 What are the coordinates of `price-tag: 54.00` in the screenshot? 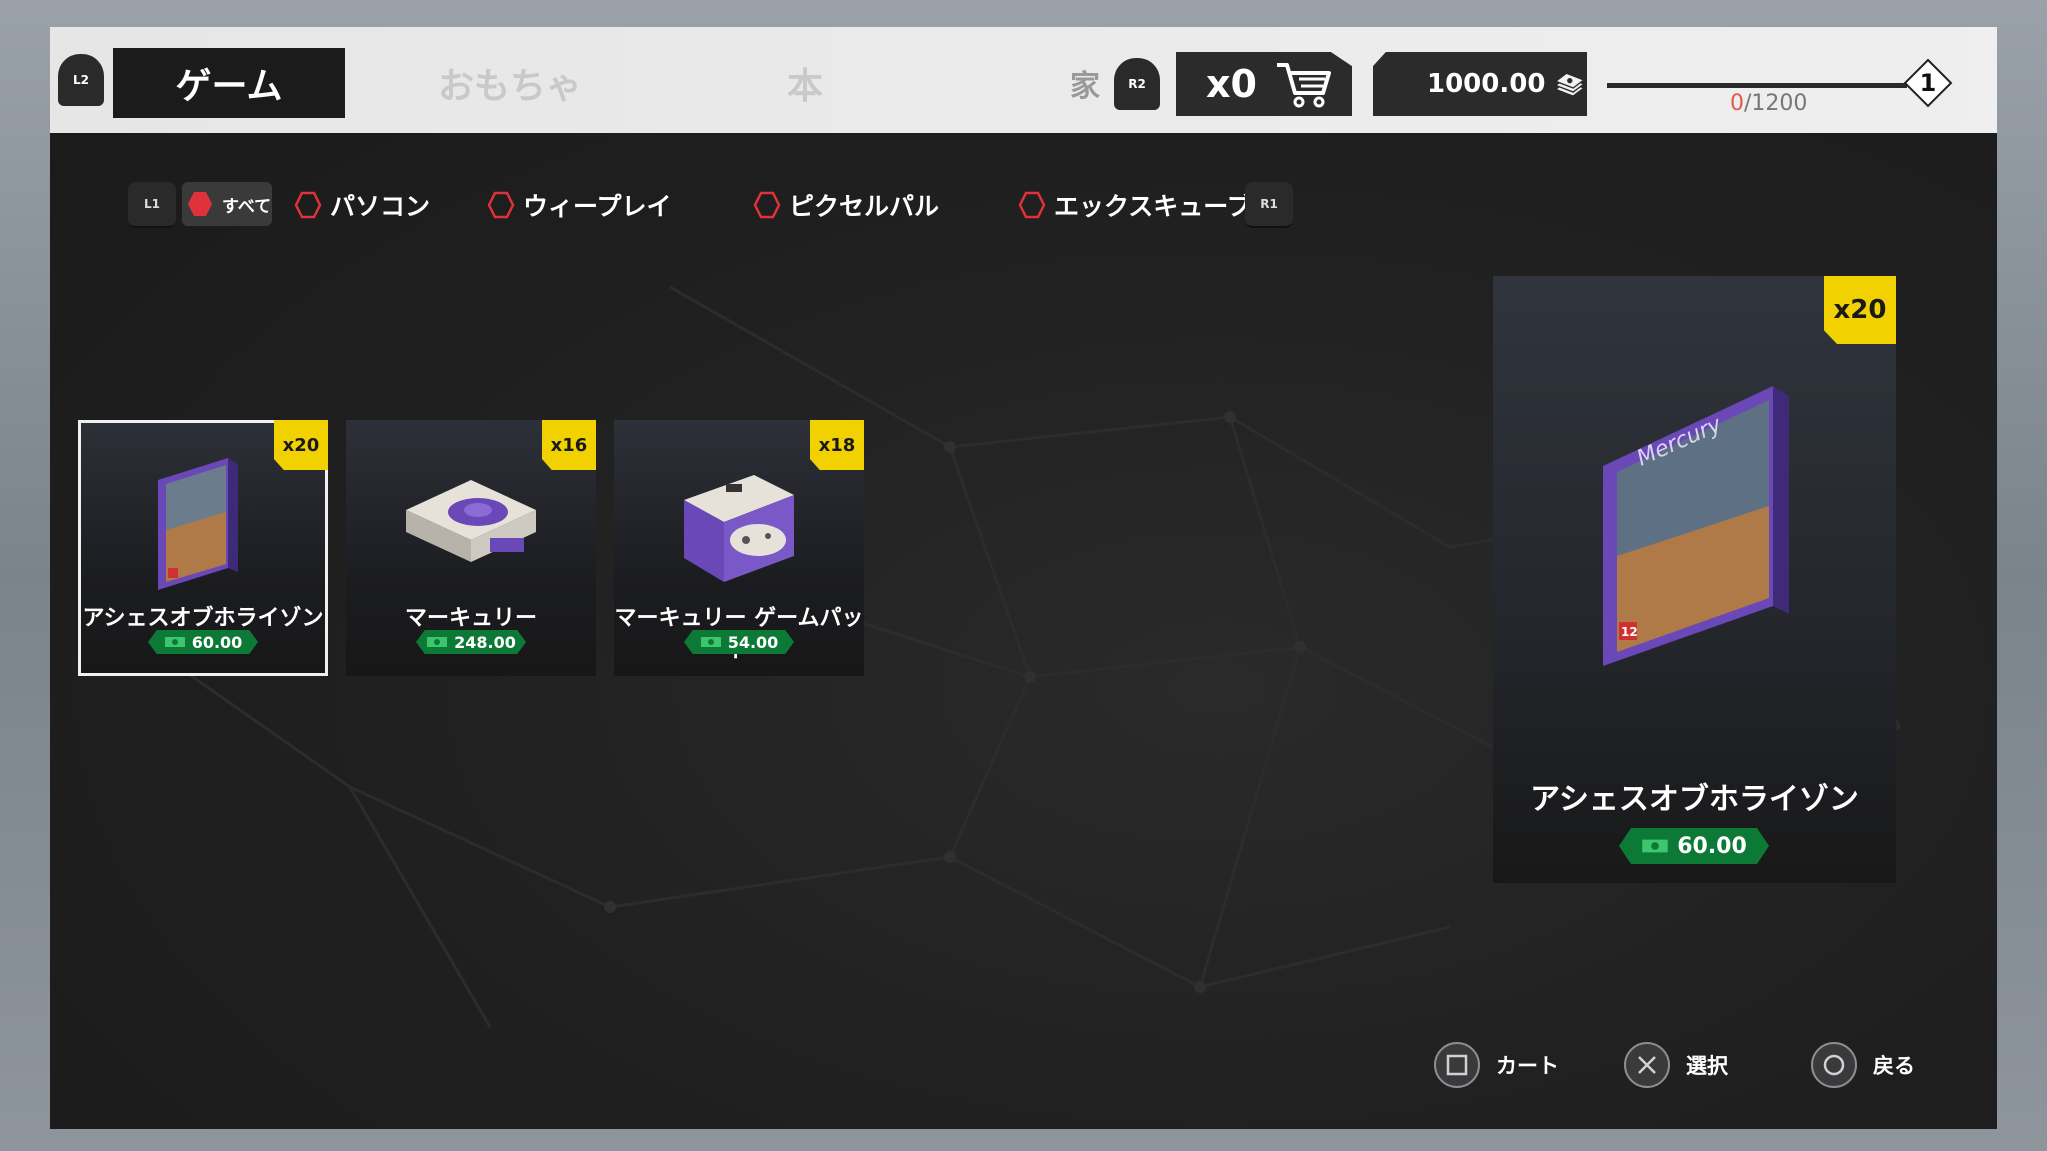 It's located at (739, 642).